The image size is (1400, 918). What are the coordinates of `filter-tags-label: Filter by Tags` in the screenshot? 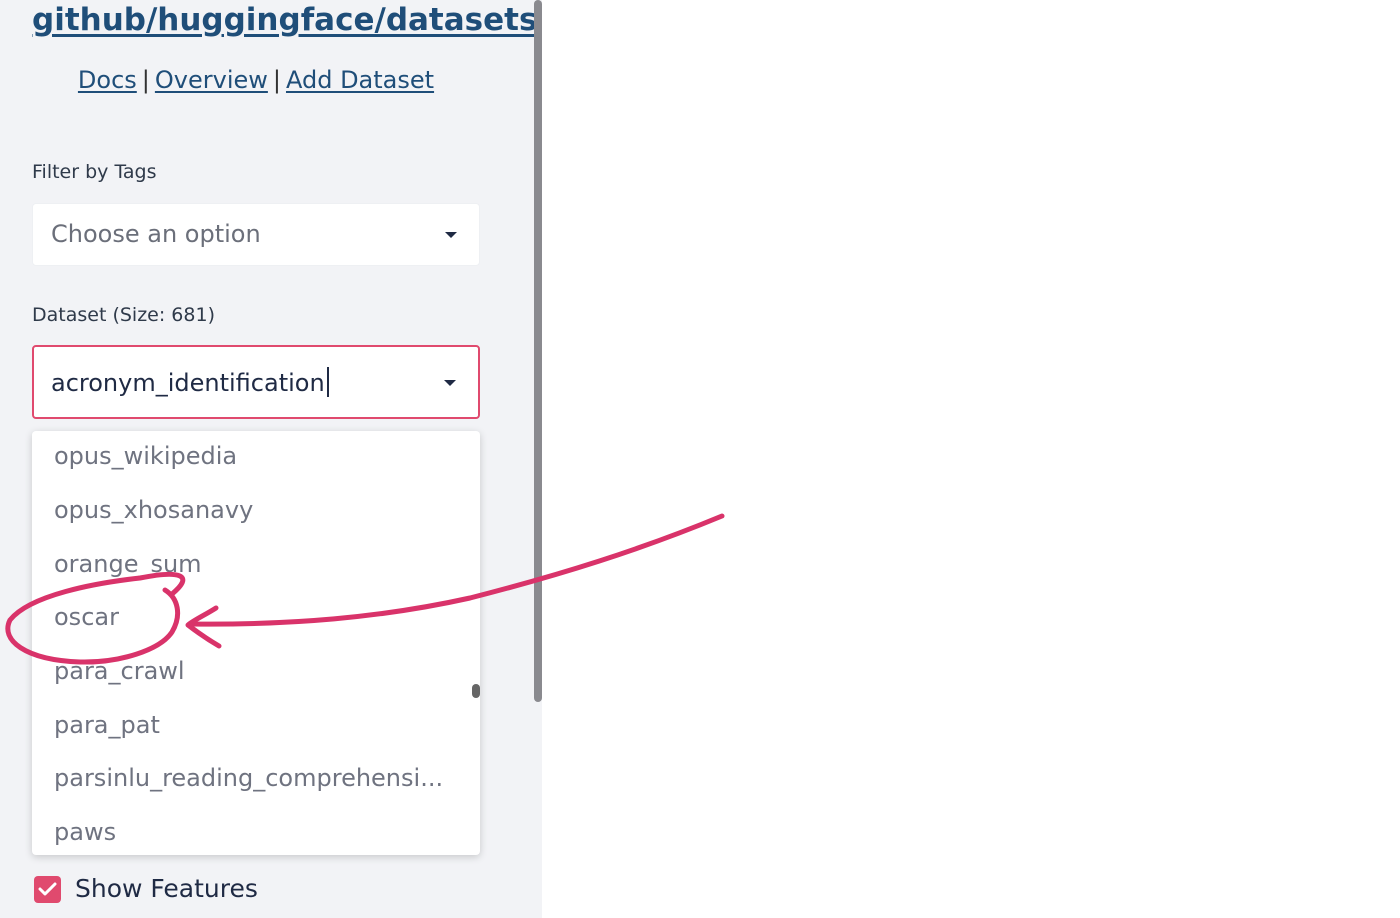 It's located at (94, 172).